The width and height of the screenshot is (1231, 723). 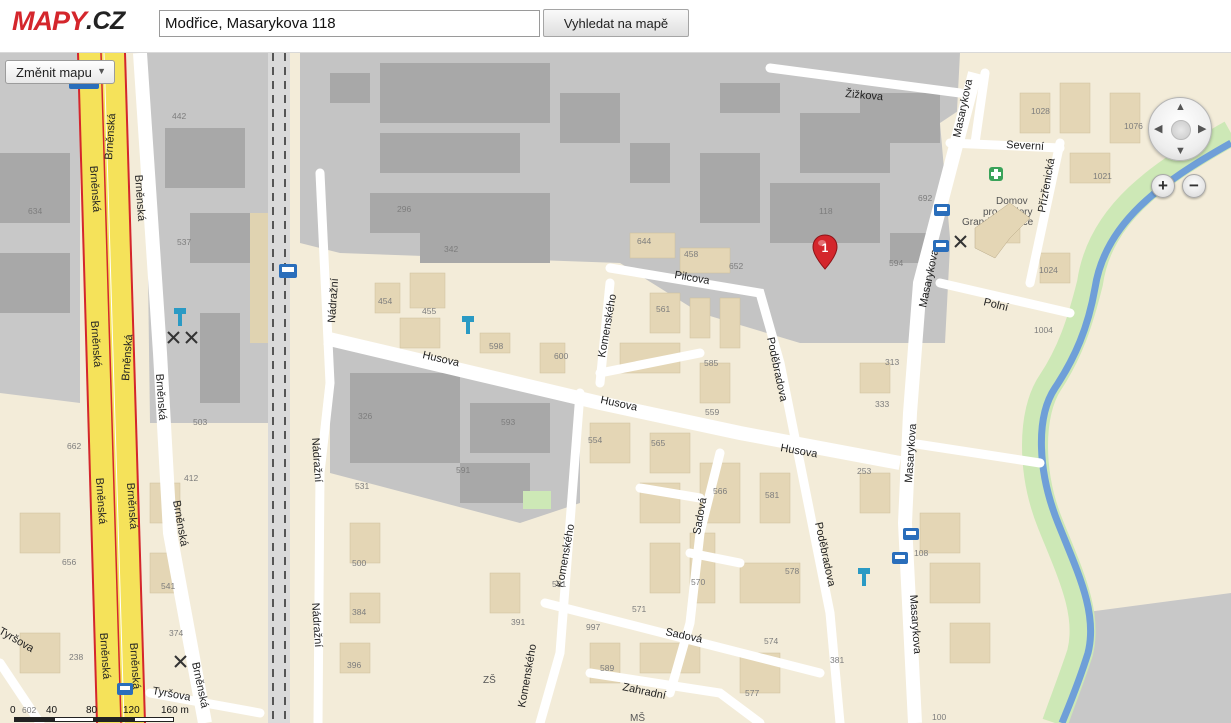 What do you see at coordinates (105, 21) in the screenshot?
I see `logo-domain-text: .CZ` at bounding box center [105, 21].